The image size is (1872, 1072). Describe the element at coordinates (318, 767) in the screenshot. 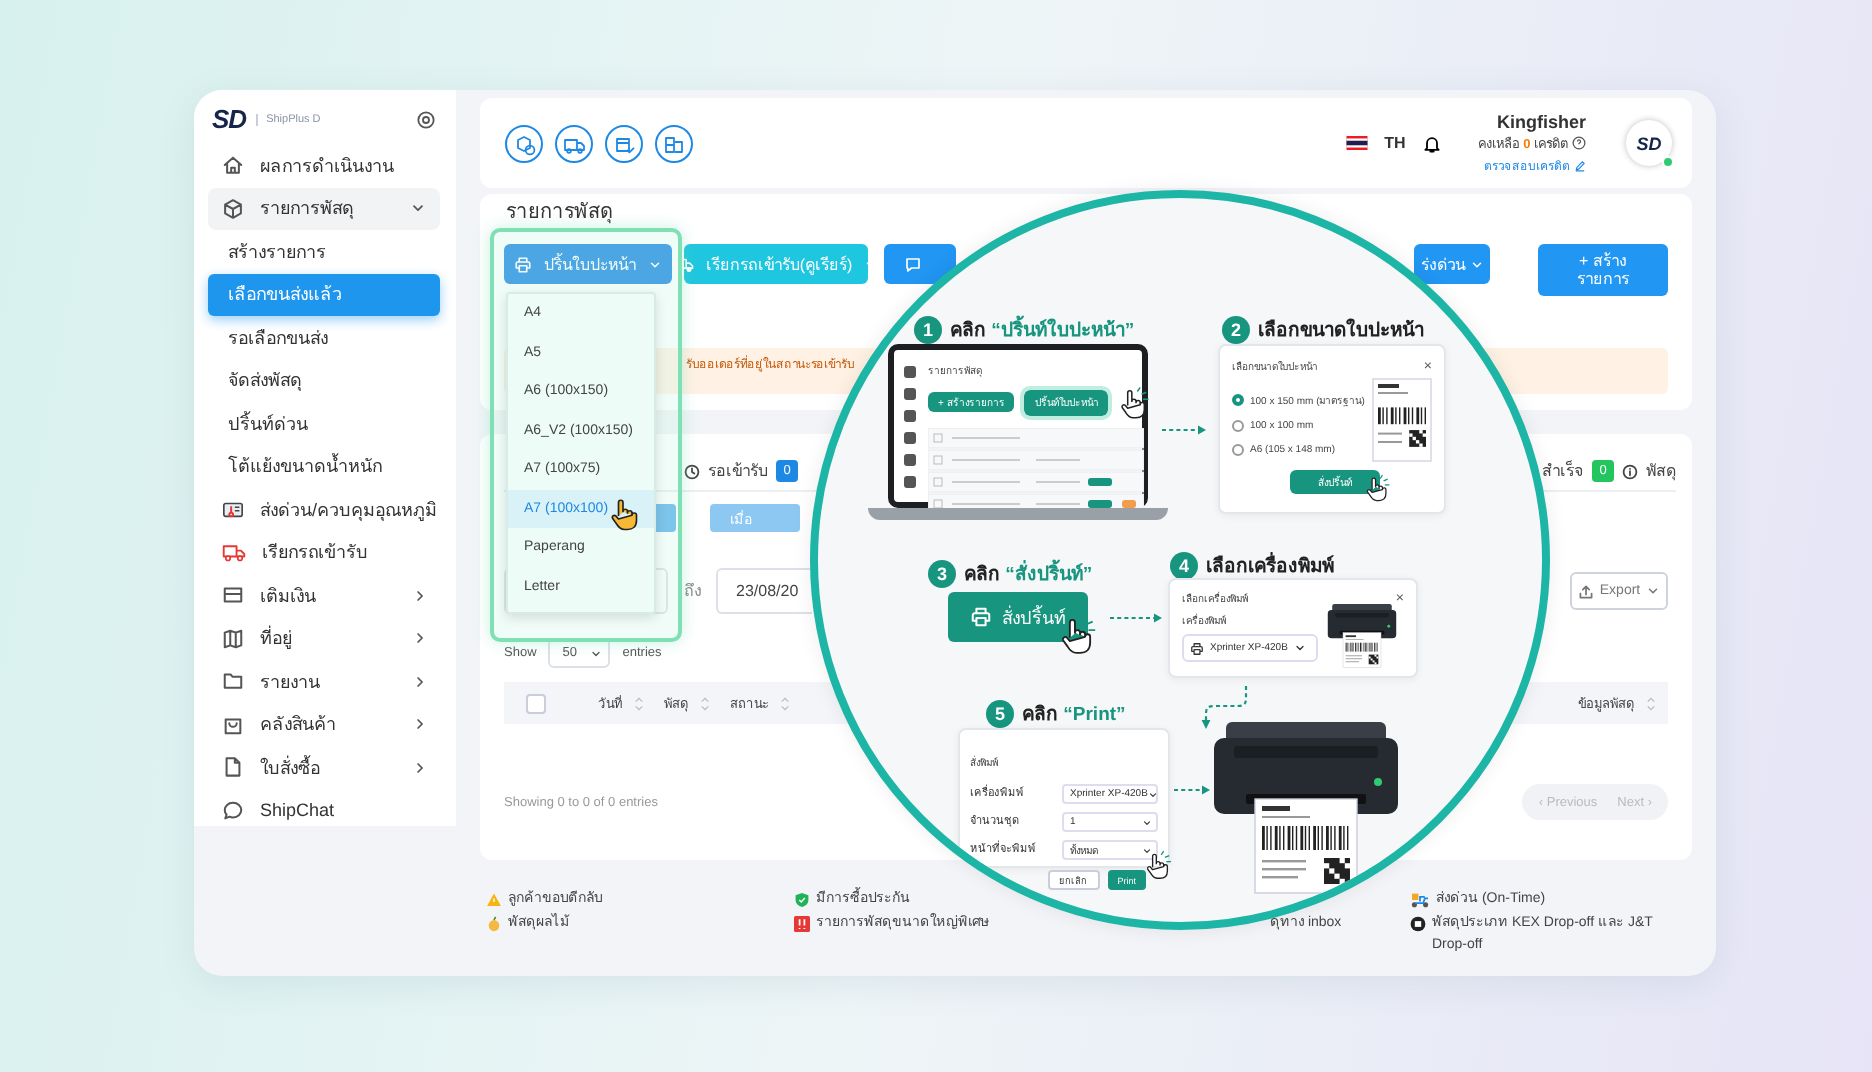

I see `sidebar-item: ใบสั่งซื้อ` at that location.